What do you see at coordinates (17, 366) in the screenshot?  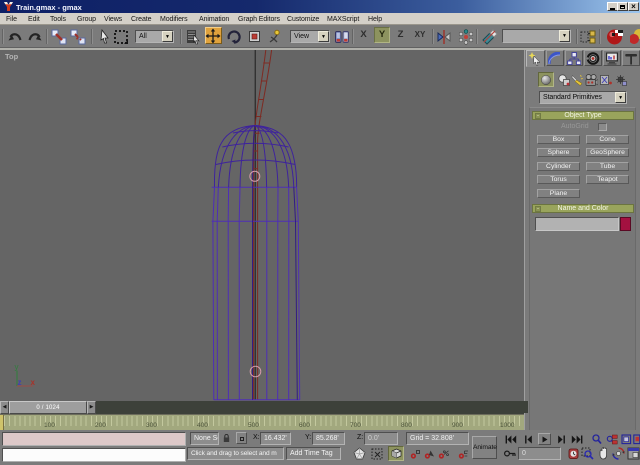 I see `svg-text: y` at bounding box center [17, 366].